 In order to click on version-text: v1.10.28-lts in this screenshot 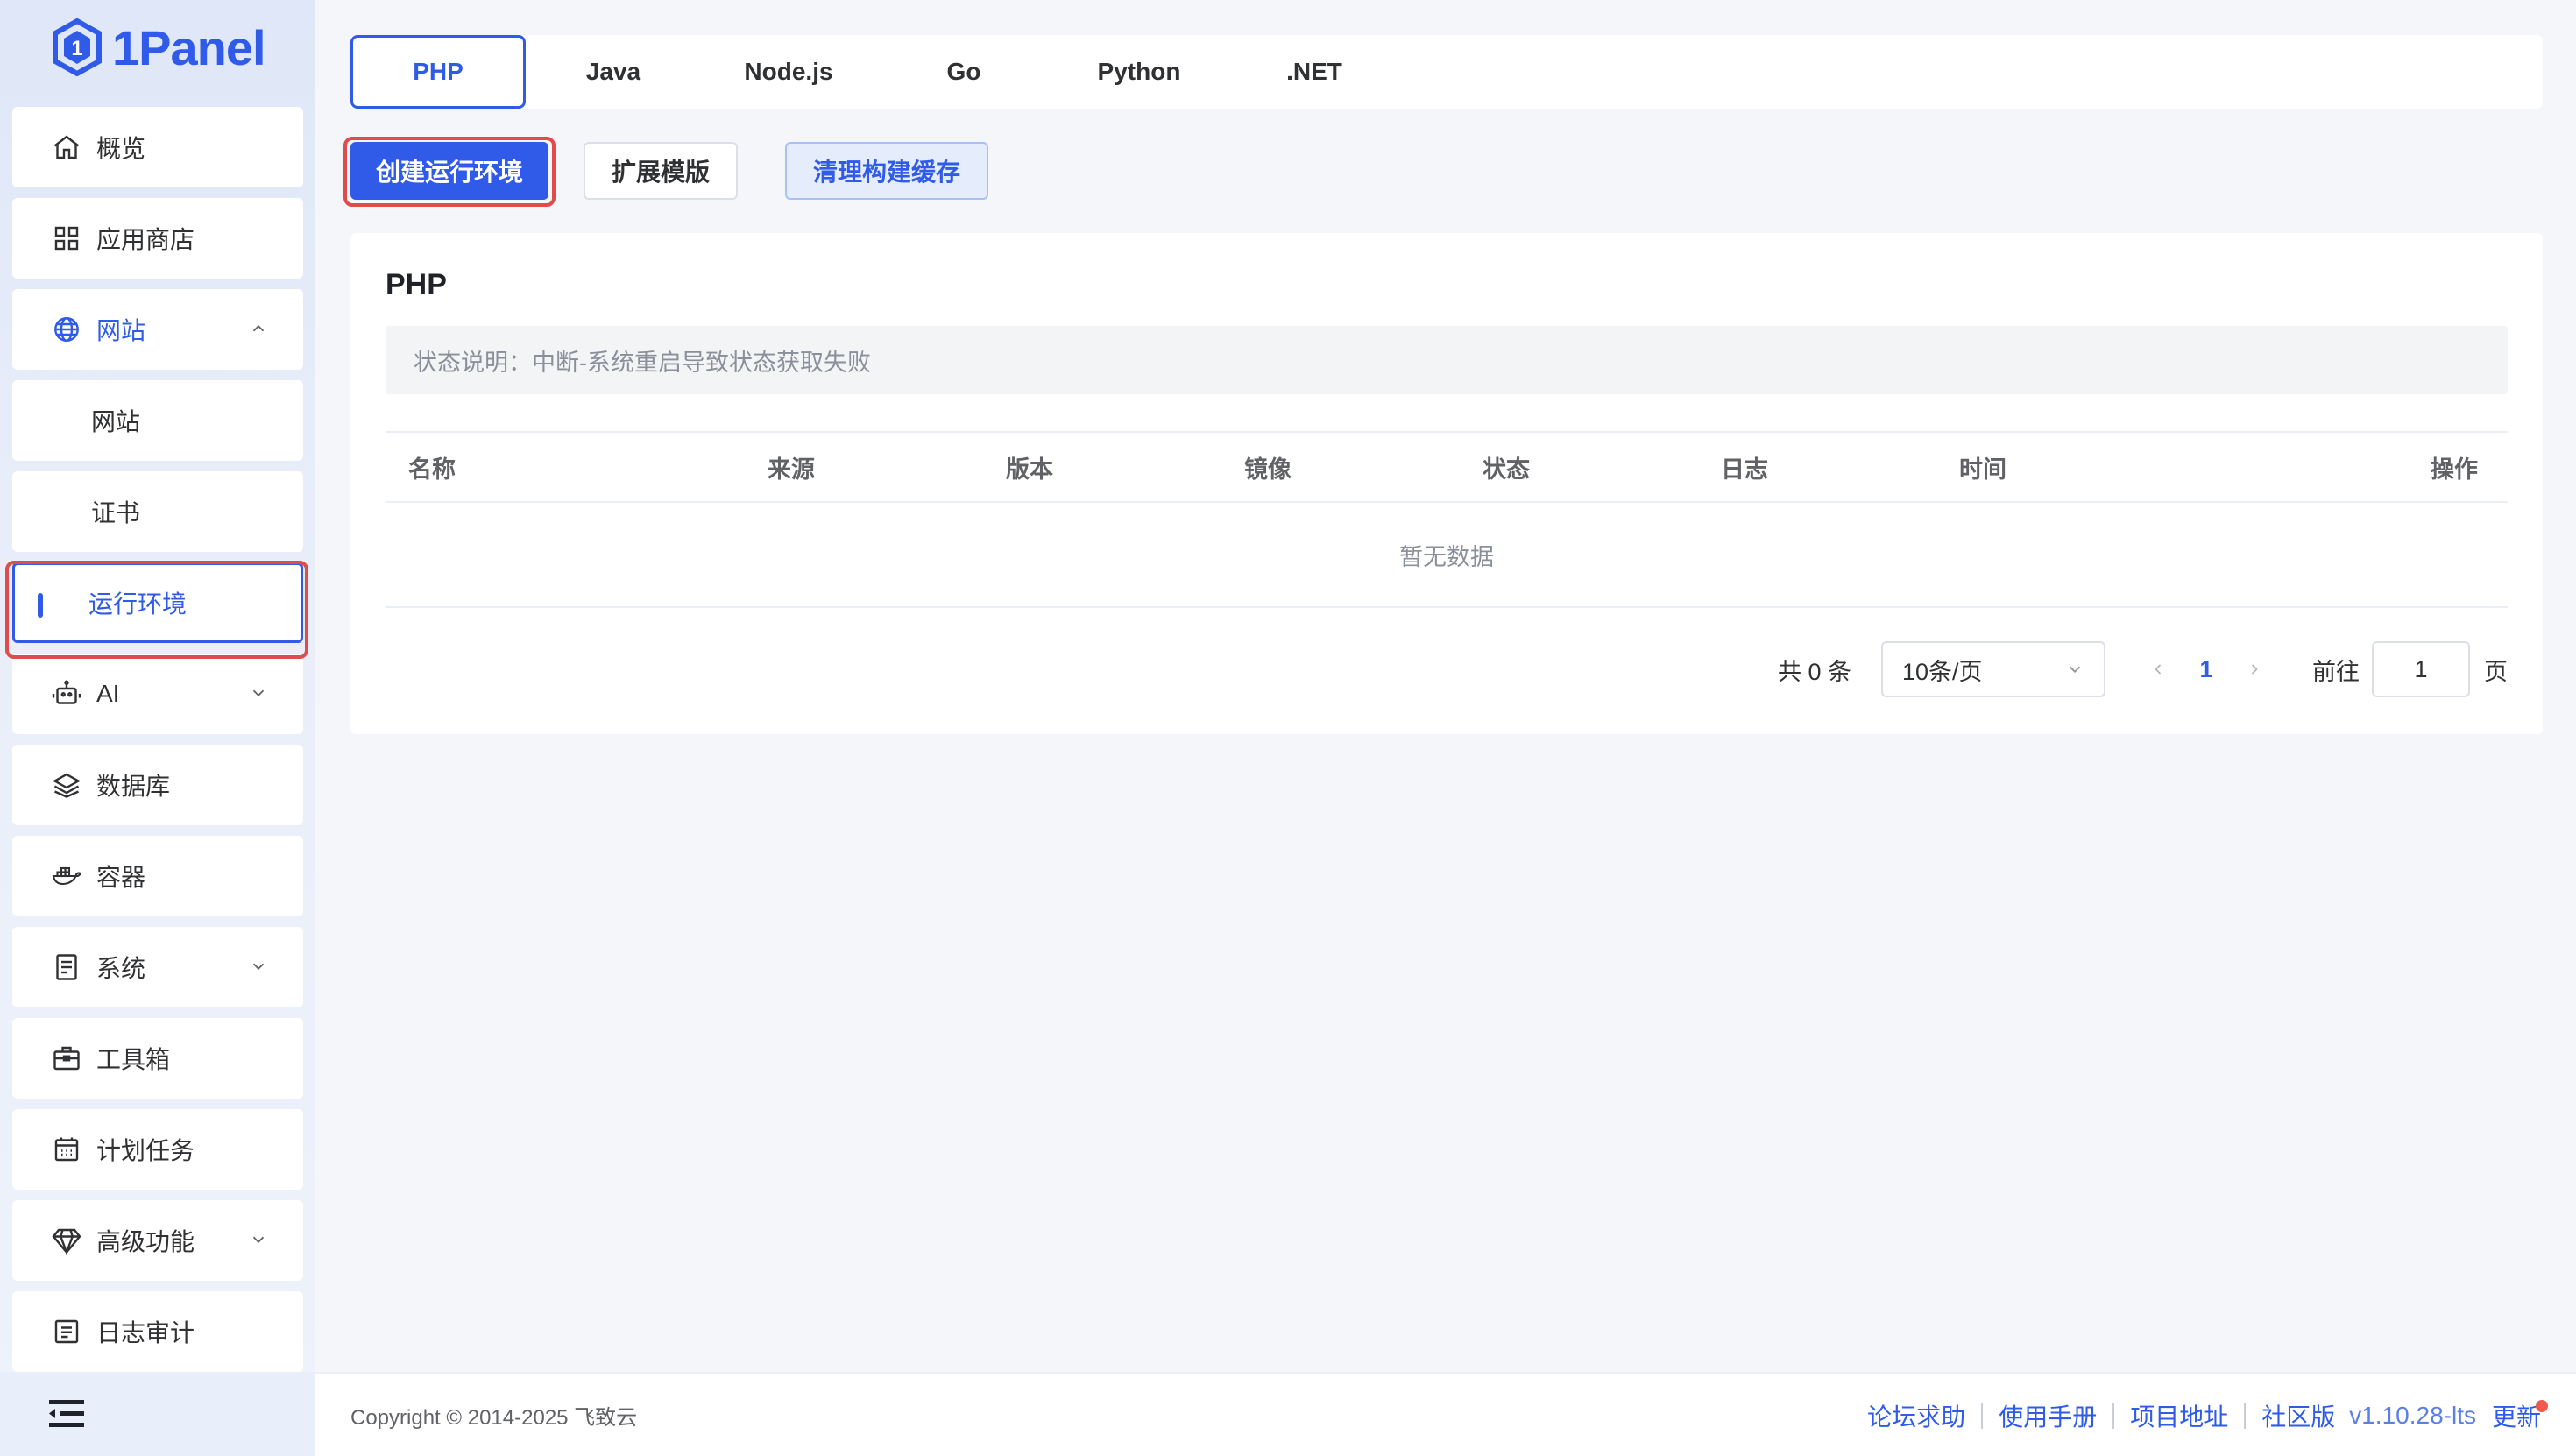, I will do `click(2412, 1416)`.